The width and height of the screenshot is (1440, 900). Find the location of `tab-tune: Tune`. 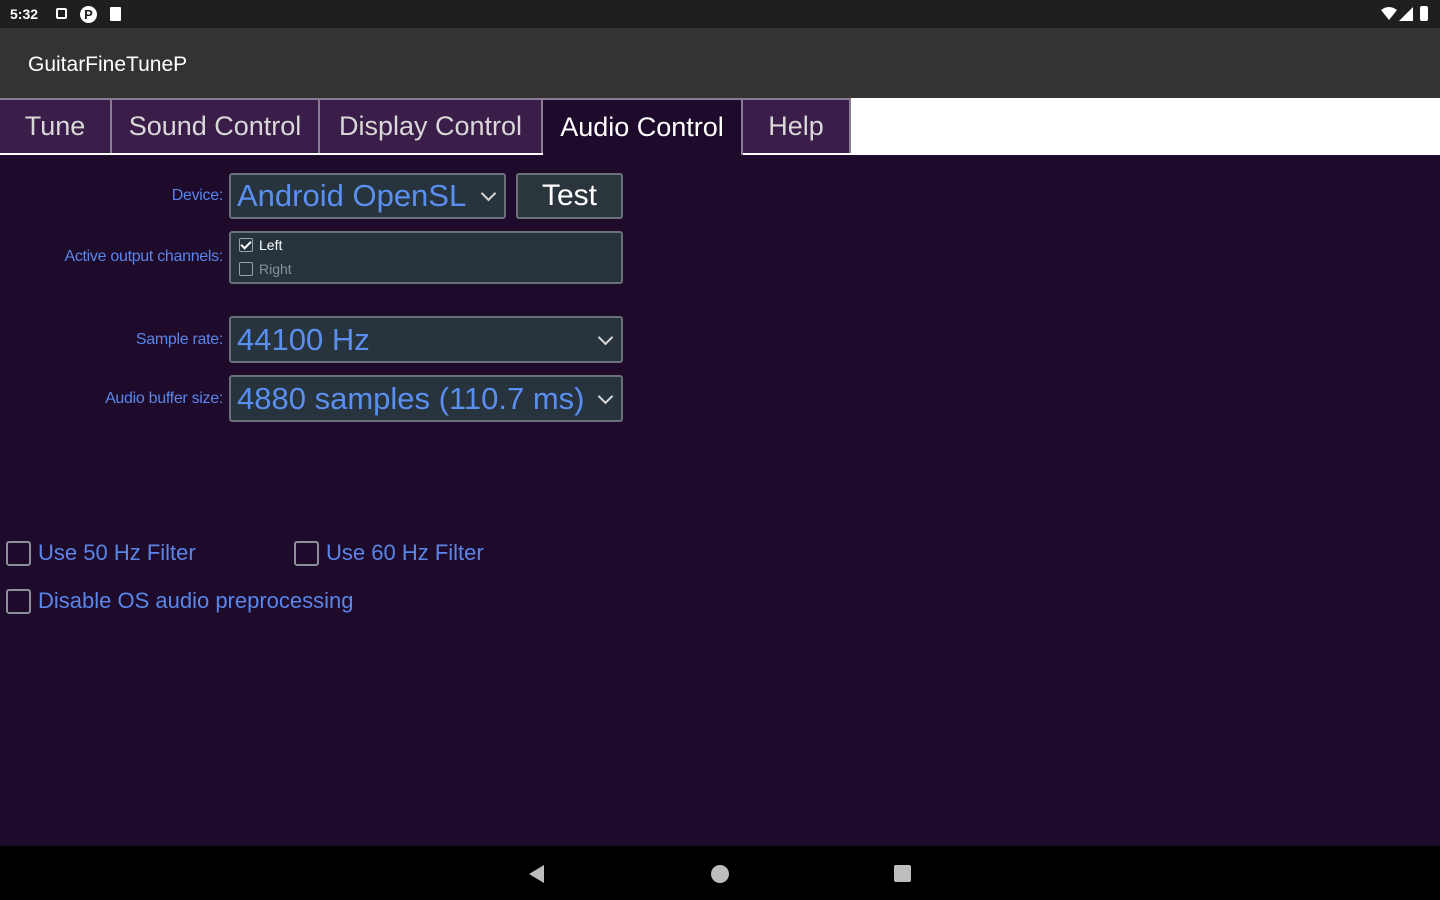

tab-tune: Tune is located at coordinates (56, 125).